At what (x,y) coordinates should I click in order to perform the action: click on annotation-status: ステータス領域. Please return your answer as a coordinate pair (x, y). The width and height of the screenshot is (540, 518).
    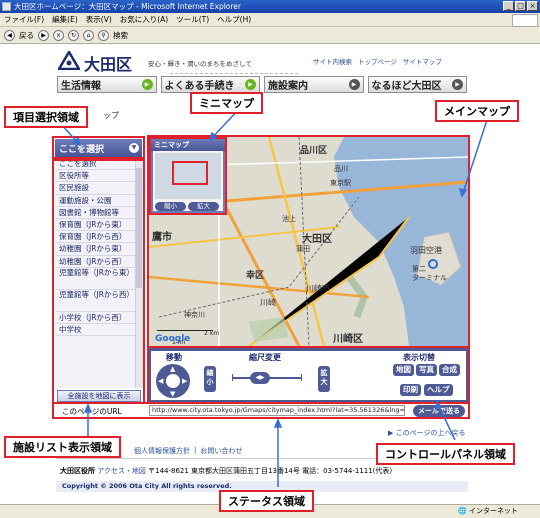
    Looking at the image, I should click on (266, 501).